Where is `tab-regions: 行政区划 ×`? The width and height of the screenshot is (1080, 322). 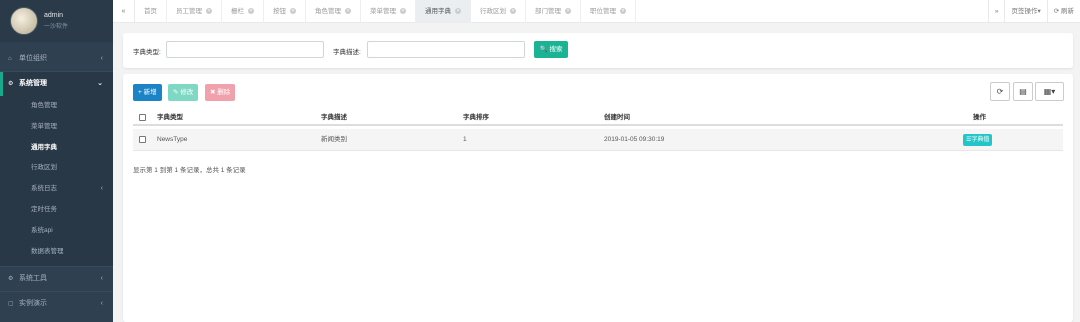 tab-regions: 行政区划 × is located at coordinates (498, 11).